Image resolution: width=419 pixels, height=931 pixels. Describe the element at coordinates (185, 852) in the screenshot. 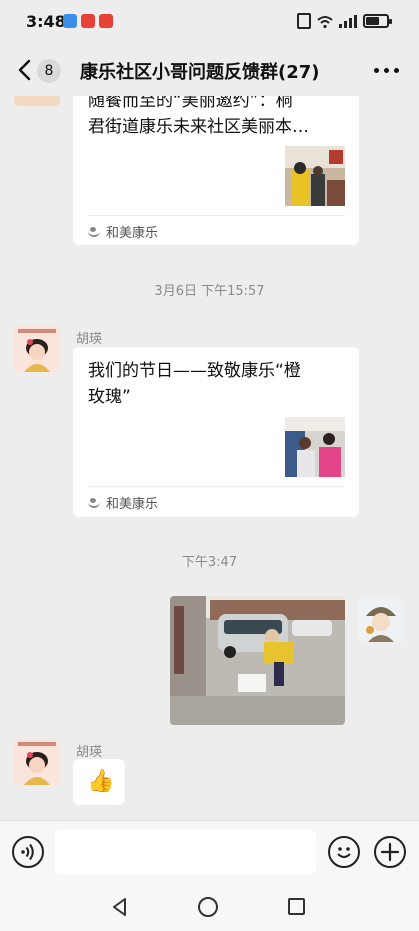

I see `message-input` at that location.